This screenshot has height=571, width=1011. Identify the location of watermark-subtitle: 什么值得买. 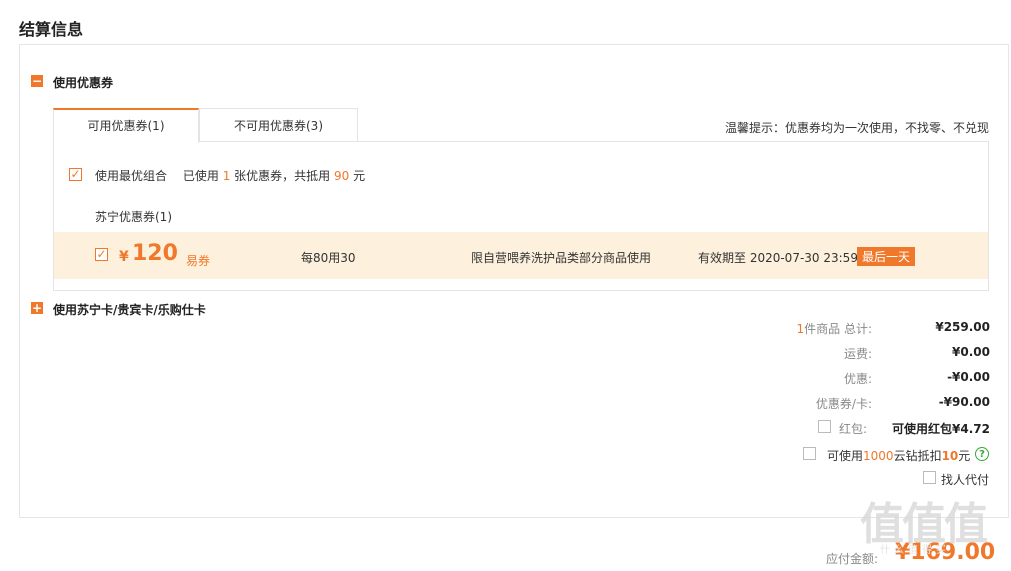
(915, 550).